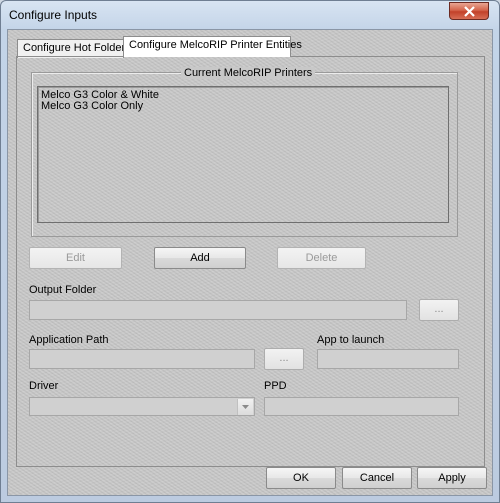  I want to click on apply-button: Apply, so click(452, 478).